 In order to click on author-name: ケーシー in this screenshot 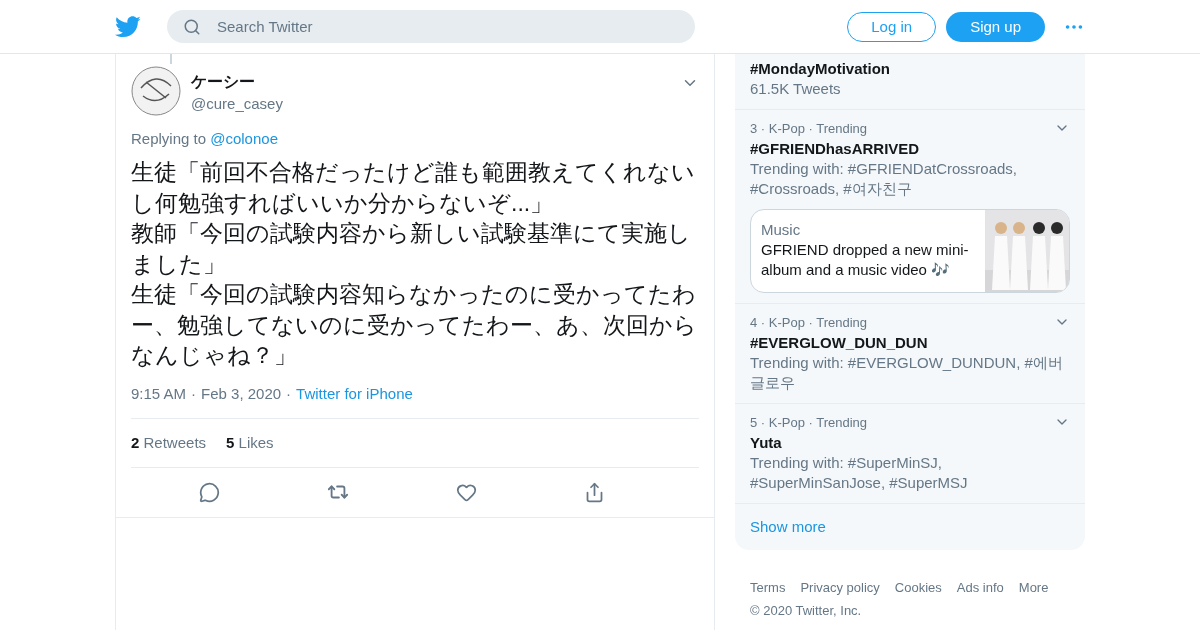, I will do `click(223, 82)`.